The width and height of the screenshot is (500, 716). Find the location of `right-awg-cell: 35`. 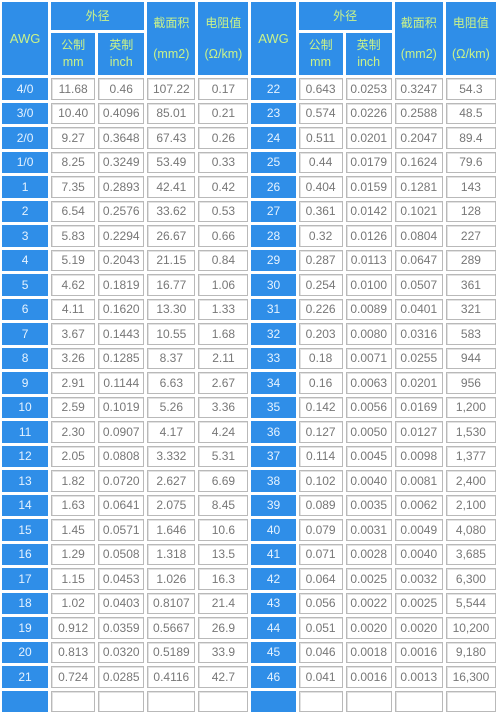

right-awg-cell: 35 is located at coordinates (273, 407).